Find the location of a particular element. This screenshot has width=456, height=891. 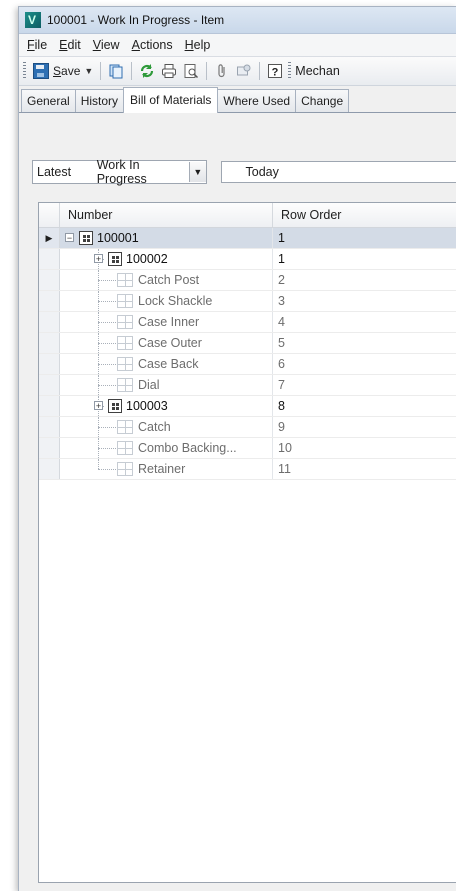

table-row: Combo Backing...10 is located at coordinates (247, 448).